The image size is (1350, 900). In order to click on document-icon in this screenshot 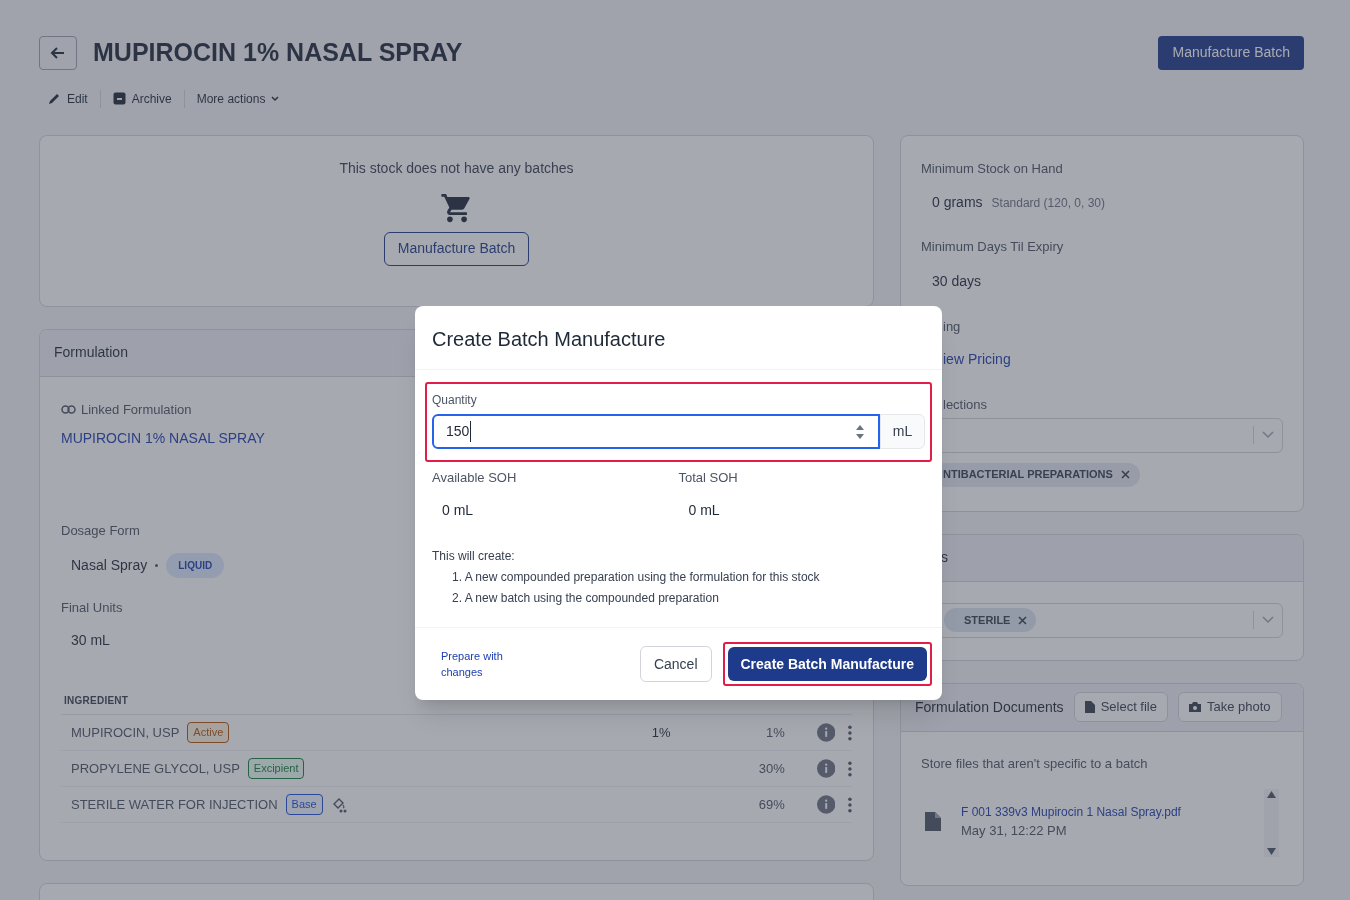, I will do `click(933, 822)`.